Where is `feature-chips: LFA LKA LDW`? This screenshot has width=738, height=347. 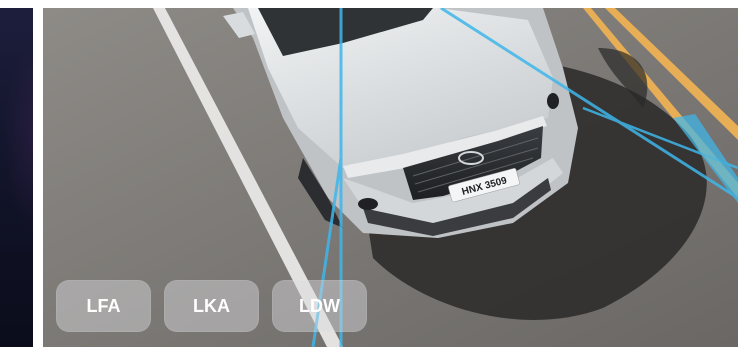 feature-chips: LFA LKA LDW is located at coordinates (211, 306).